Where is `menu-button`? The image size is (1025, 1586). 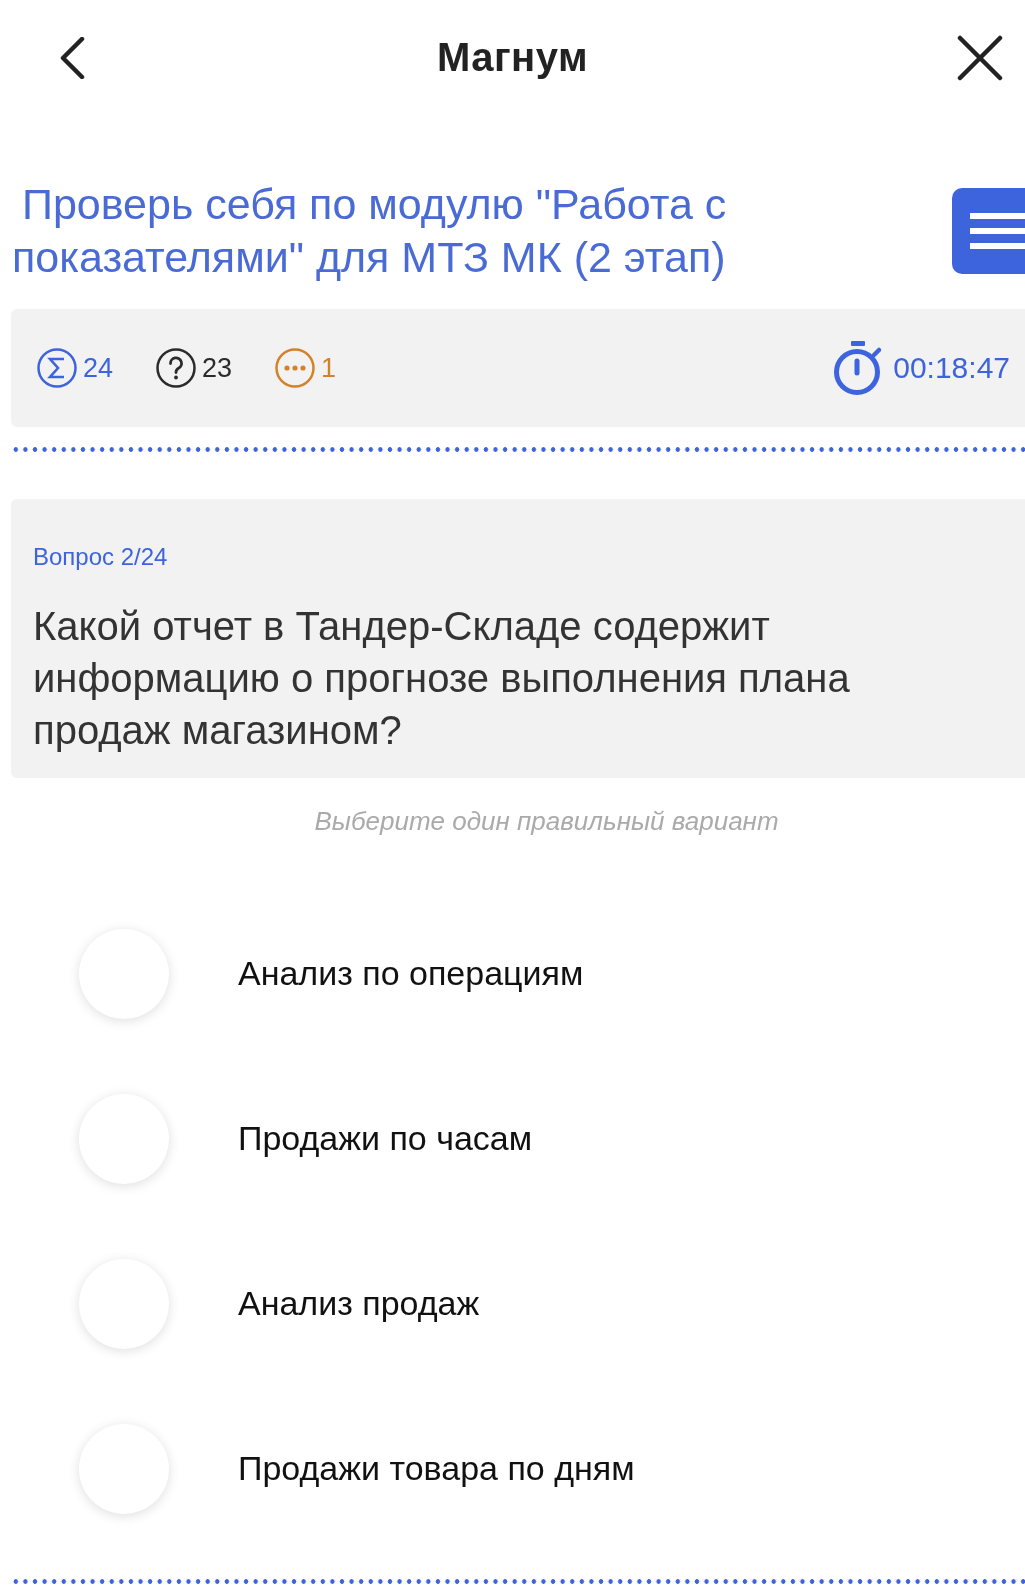
menu-button is located at coordinates (988, 231).